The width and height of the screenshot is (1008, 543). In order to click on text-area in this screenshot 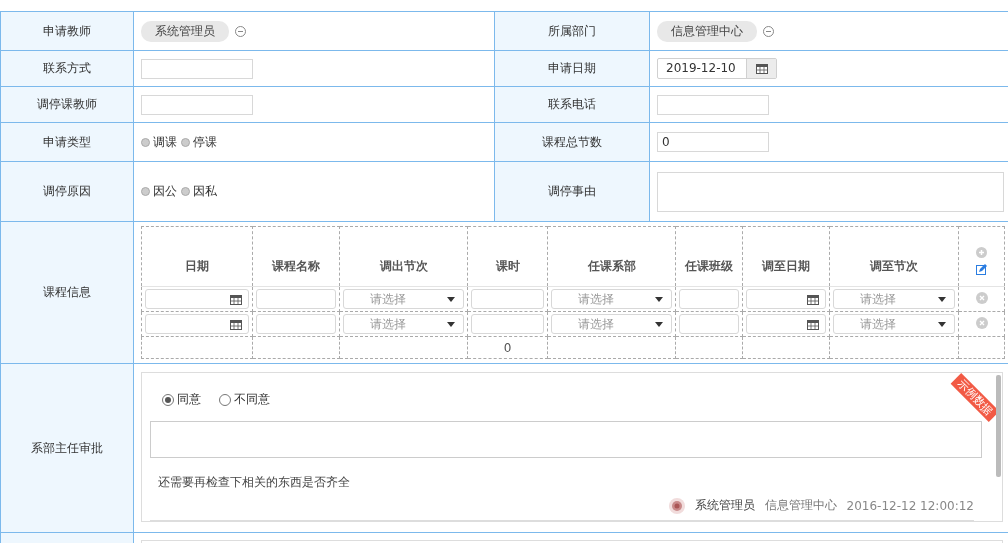, I will do `click(830, 191)`.